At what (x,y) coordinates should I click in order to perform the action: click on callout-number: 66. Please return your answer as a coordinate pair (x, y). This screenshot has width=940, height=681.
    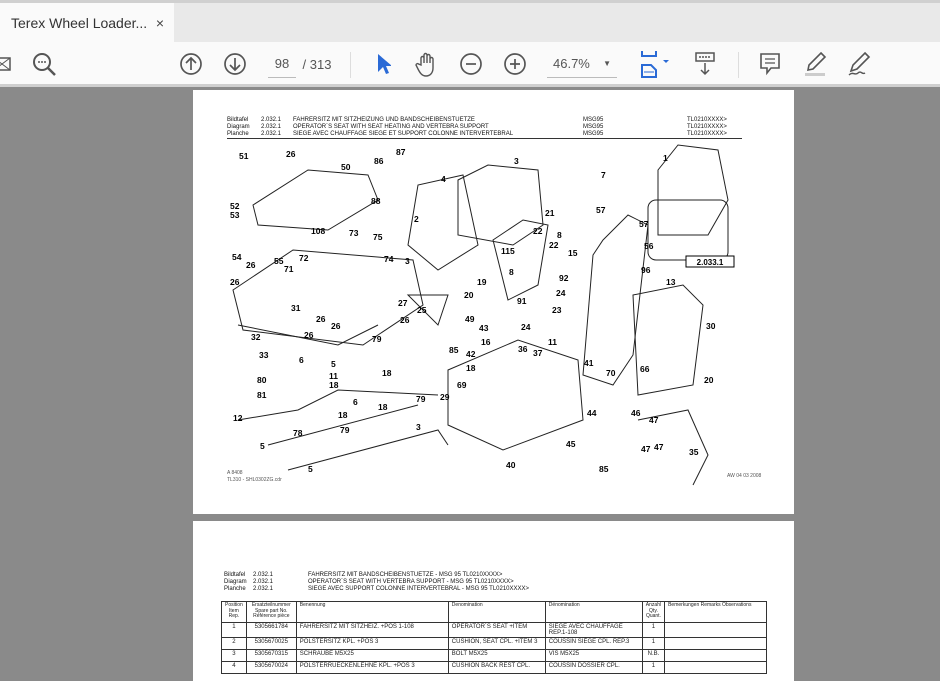
    Looking at the image, I should click on (645, 369).